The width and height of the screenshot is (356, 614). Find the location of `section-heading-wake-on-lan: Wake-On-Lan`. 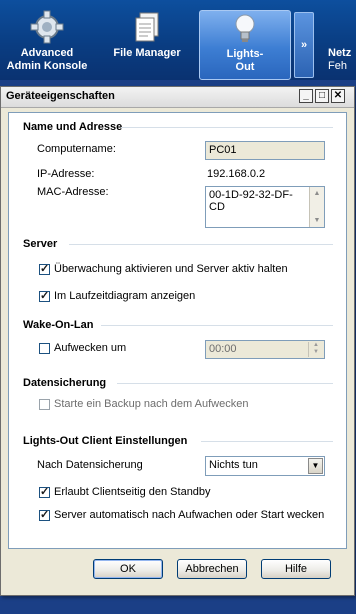

section-heading-wake-on-lan: Wake-On-Lan is located at coordinates (58, 325).